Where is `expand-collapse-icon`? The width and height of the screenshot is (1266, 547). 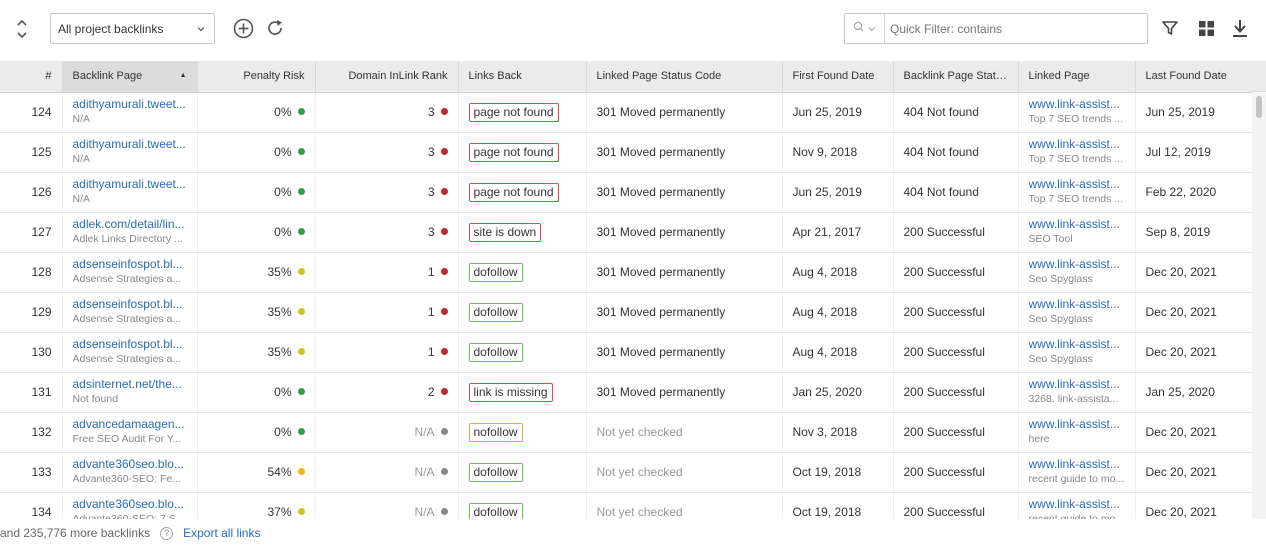
expand-collapse-icon is located at coordinates (22, 29).